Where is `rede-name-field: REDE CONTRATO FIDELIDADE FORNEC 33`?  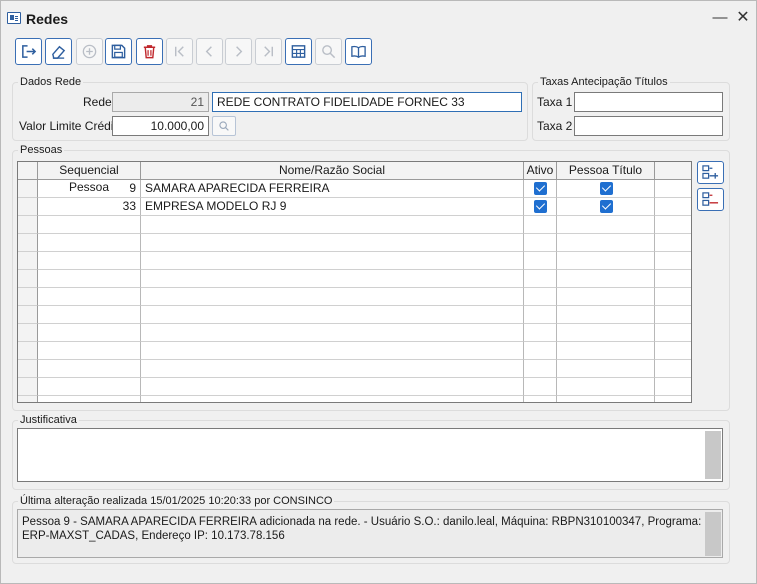 rede-name-field: REDE CONTRATO FIDELIDADE FORNEC 33 is located at coordinates (367, 102).